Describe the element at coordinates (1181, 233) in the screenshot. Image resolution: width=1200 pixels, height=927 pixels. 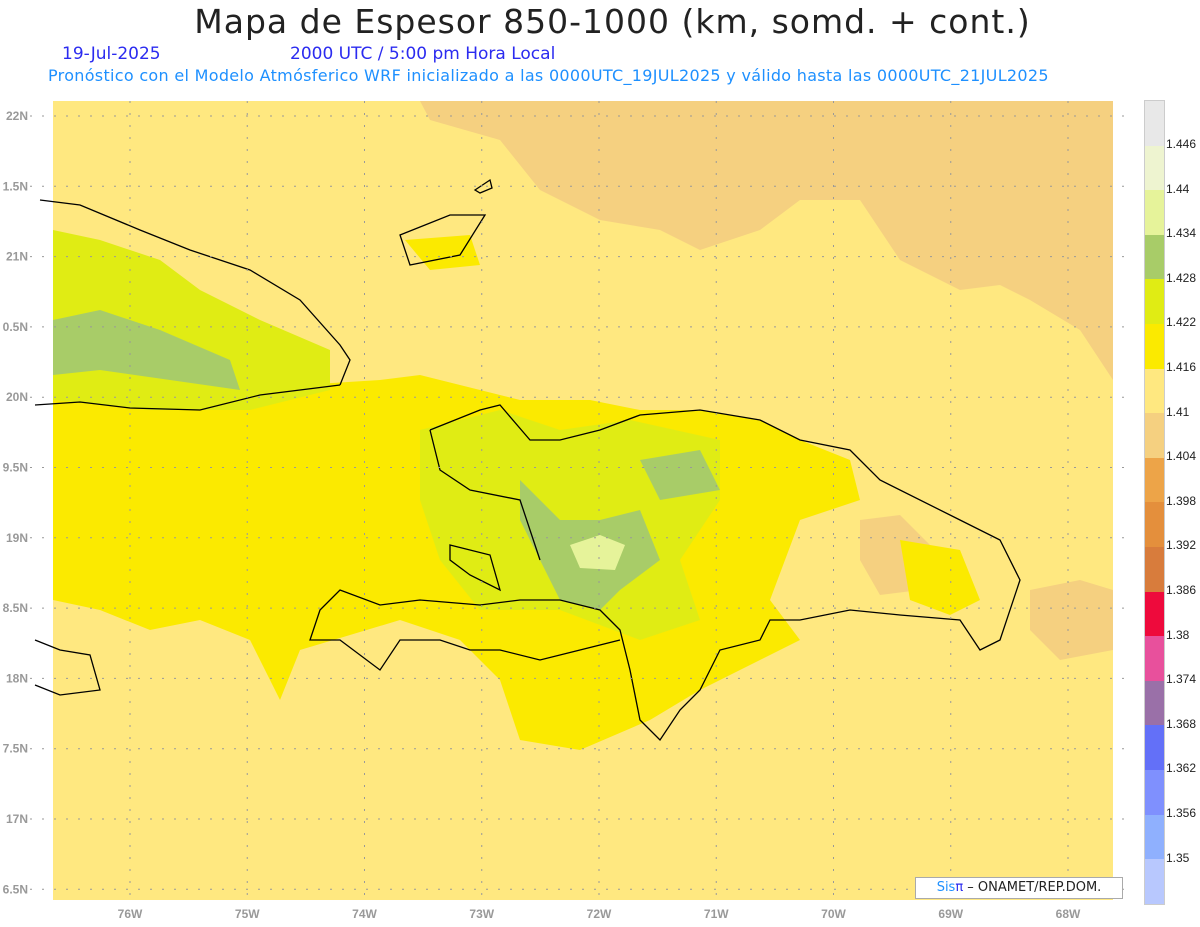
I see `colorbar-label: 1.434` at that location.